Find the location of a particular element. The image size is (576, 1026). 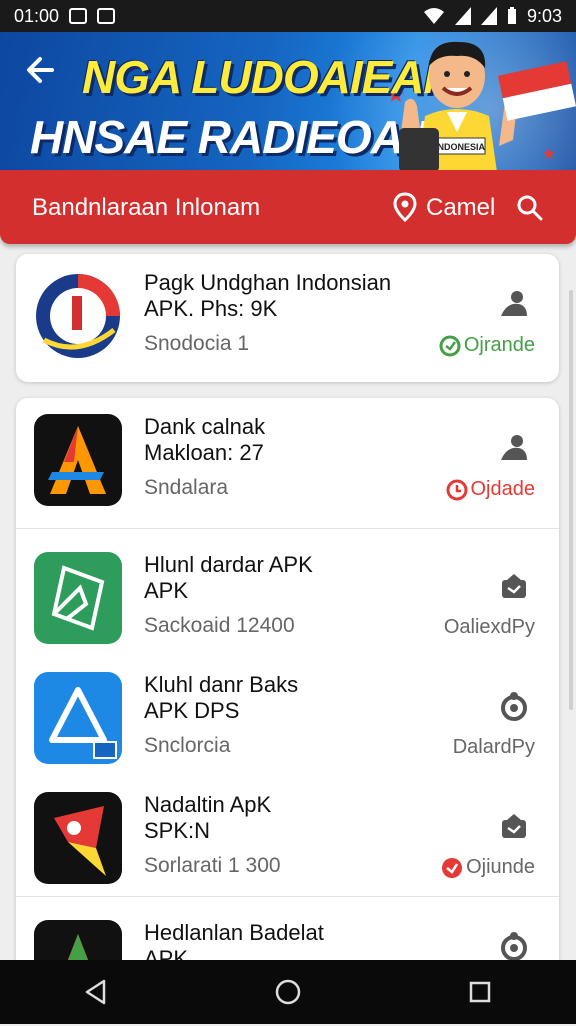

app-title: Hlunl dardar APK is located at coordinates (228, 564).